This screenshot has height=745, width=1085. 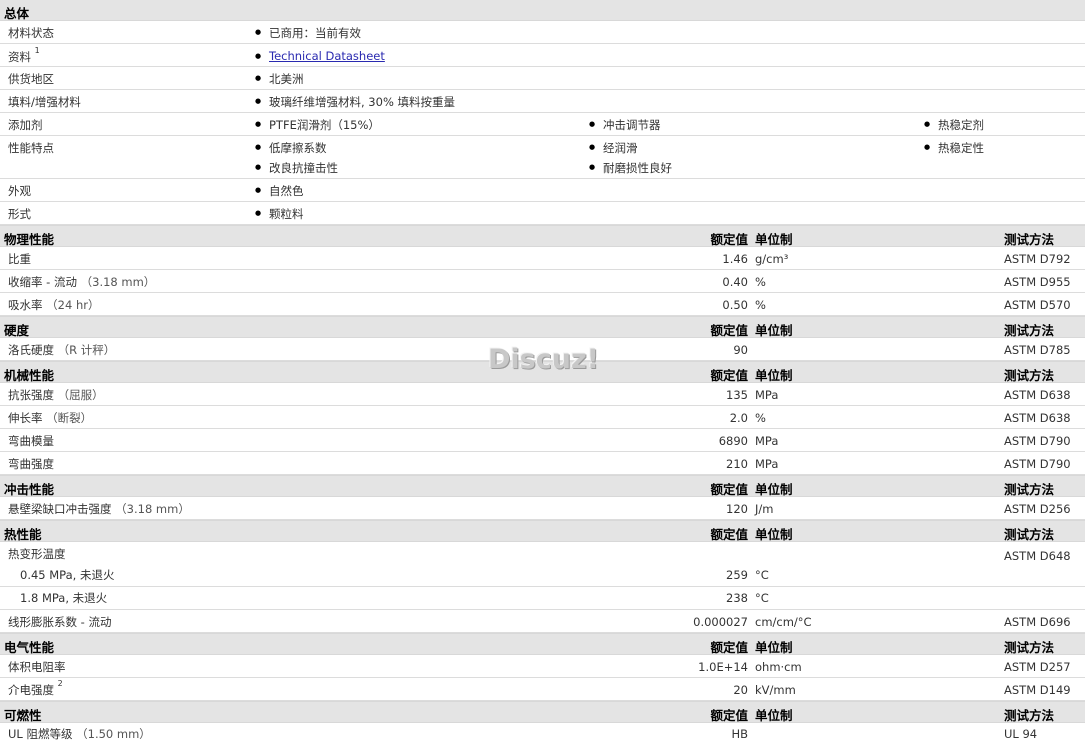 What do you see at coordinates (19, 191) in the screenshot?
I see `row-label: 外观` at bounding box center [19, 191].